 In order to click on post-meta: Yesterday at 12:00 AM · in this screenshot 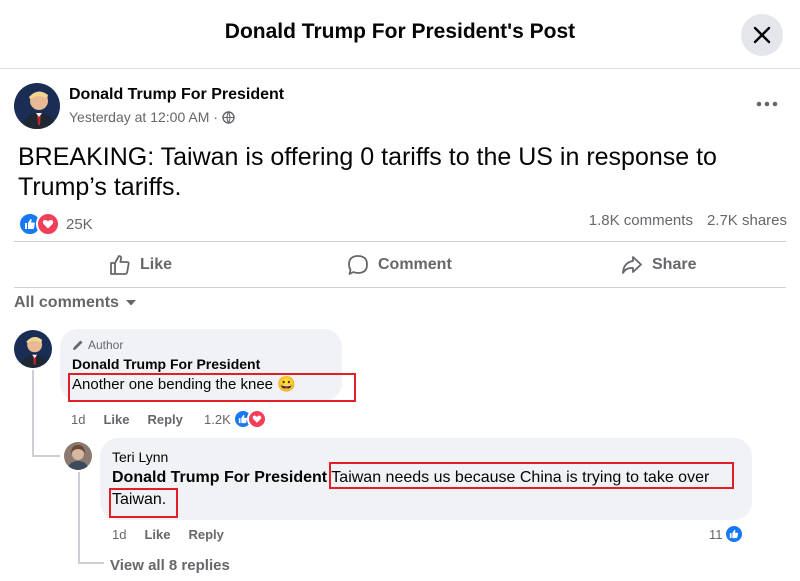, I will do `click(152, 117)`.